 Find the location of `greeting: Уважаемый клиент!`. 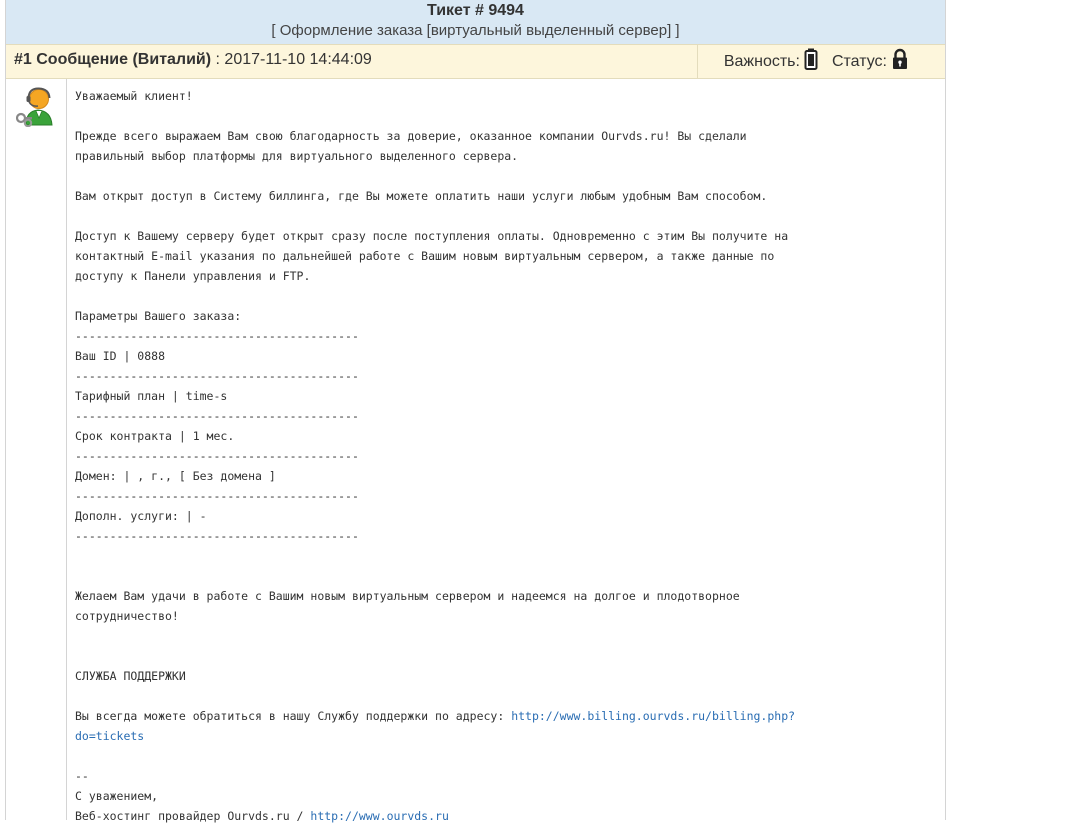

greeting: Уважаемый клиент! is located at coordinates (134, 96).